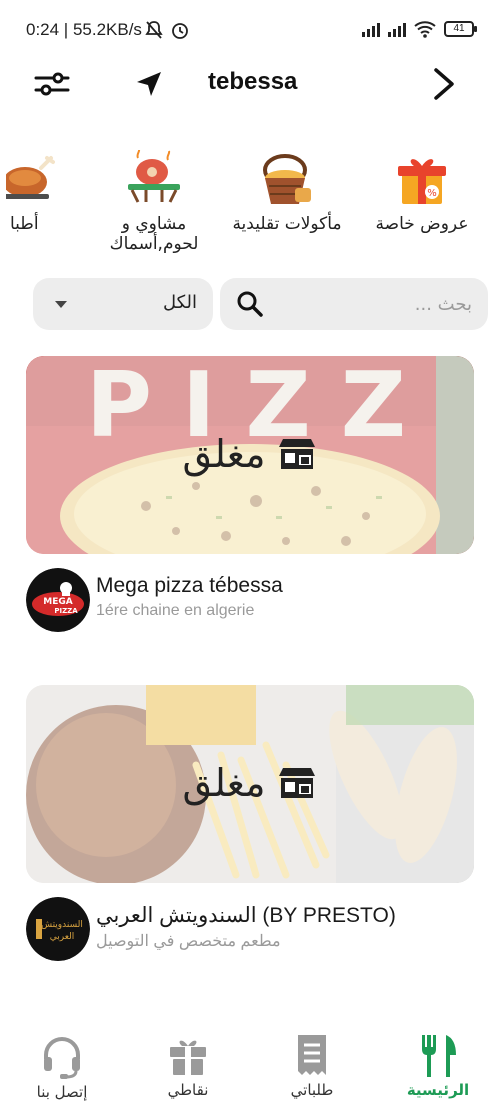 The image size is (500, 1111). I want to click on search-input, so click(374, 304).